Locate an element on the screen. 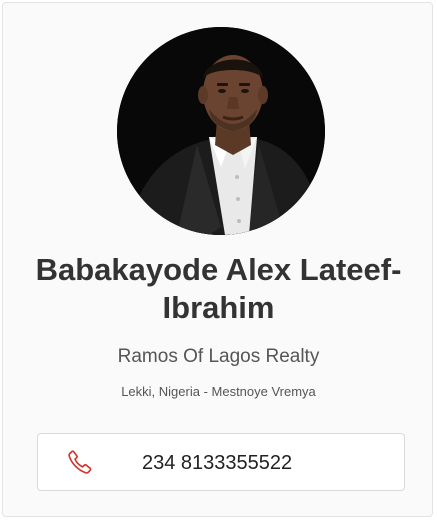  call-phone-button: 234 8133355522 is located at coordinates (221, 462).